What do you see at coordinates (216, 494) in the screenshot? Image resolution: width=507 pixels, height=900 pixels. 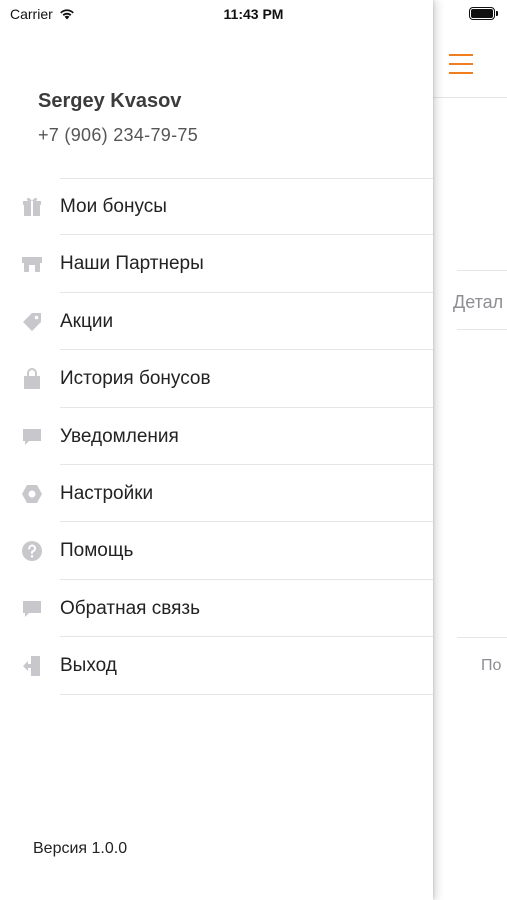 I see `menu-item-settings: Настройки` at bounding box center [216, 494].